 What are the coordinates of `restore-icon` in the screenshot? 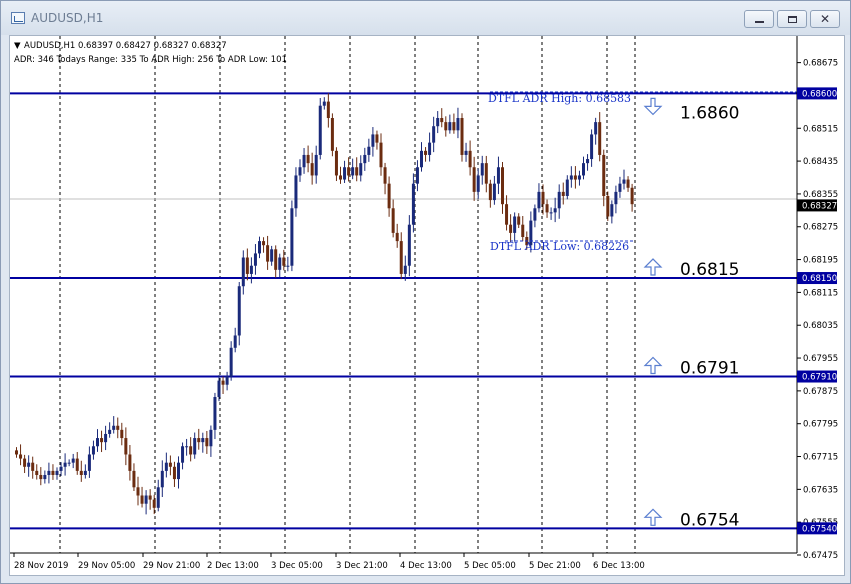 It's located at (792, 19).